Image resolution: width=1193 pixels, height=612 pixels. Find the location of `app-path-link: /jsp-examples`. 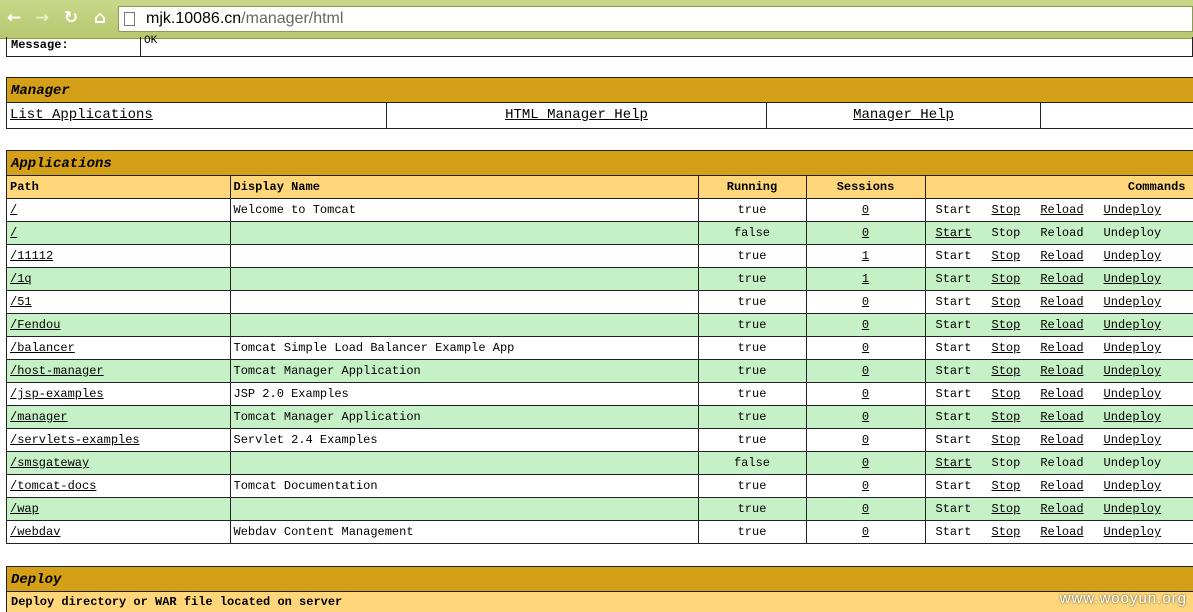

app-path-link: /jsp-examples is located at coordinates (57, 394).